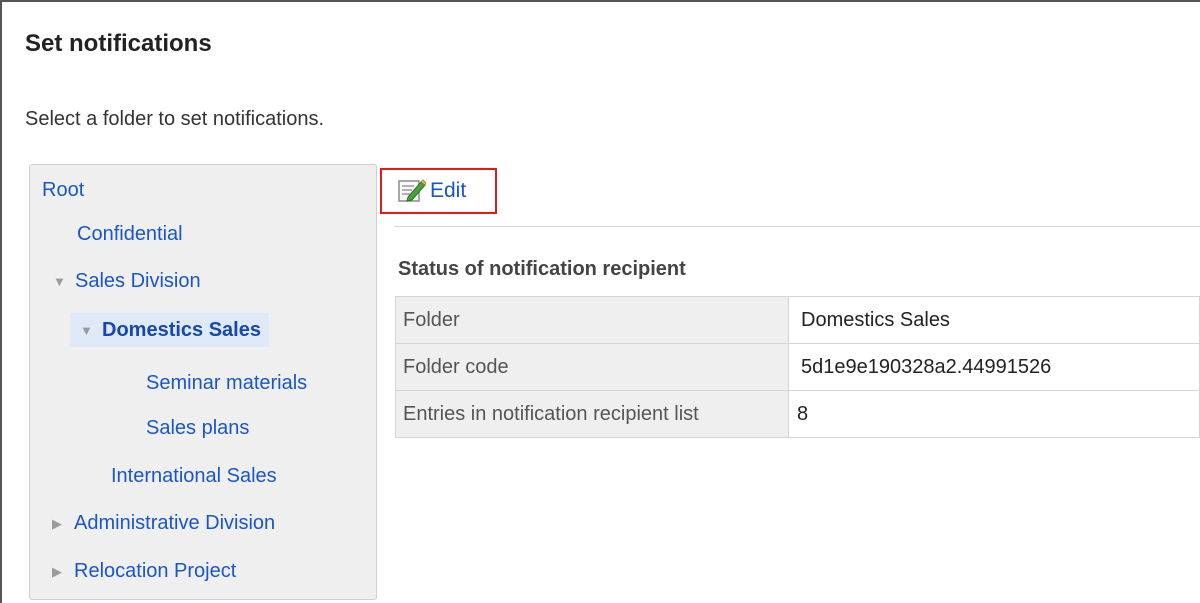  Describe the element at coordinates (118, 43) in the screenshot. I see `page-title: Set notifications` at that location.